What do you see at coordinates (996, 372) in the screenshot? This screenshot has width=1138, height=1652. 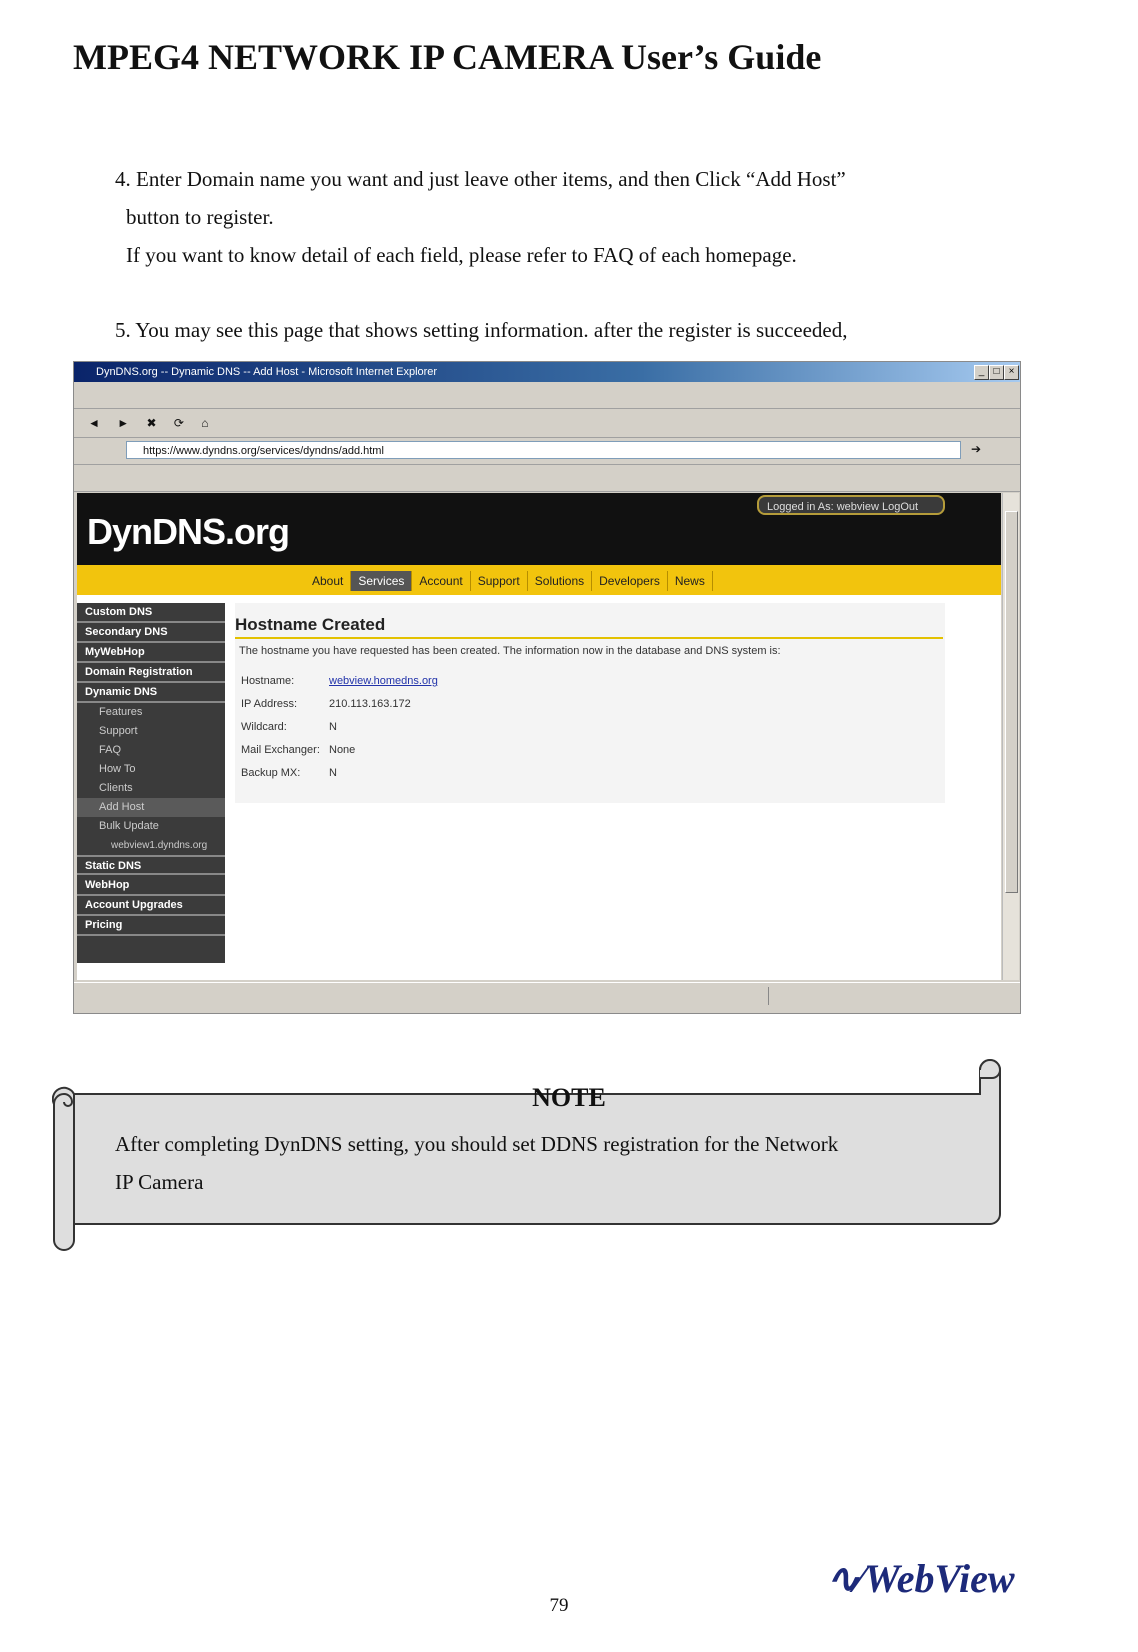 I see `maximize-icon: □` at bounding box center [996, 372].